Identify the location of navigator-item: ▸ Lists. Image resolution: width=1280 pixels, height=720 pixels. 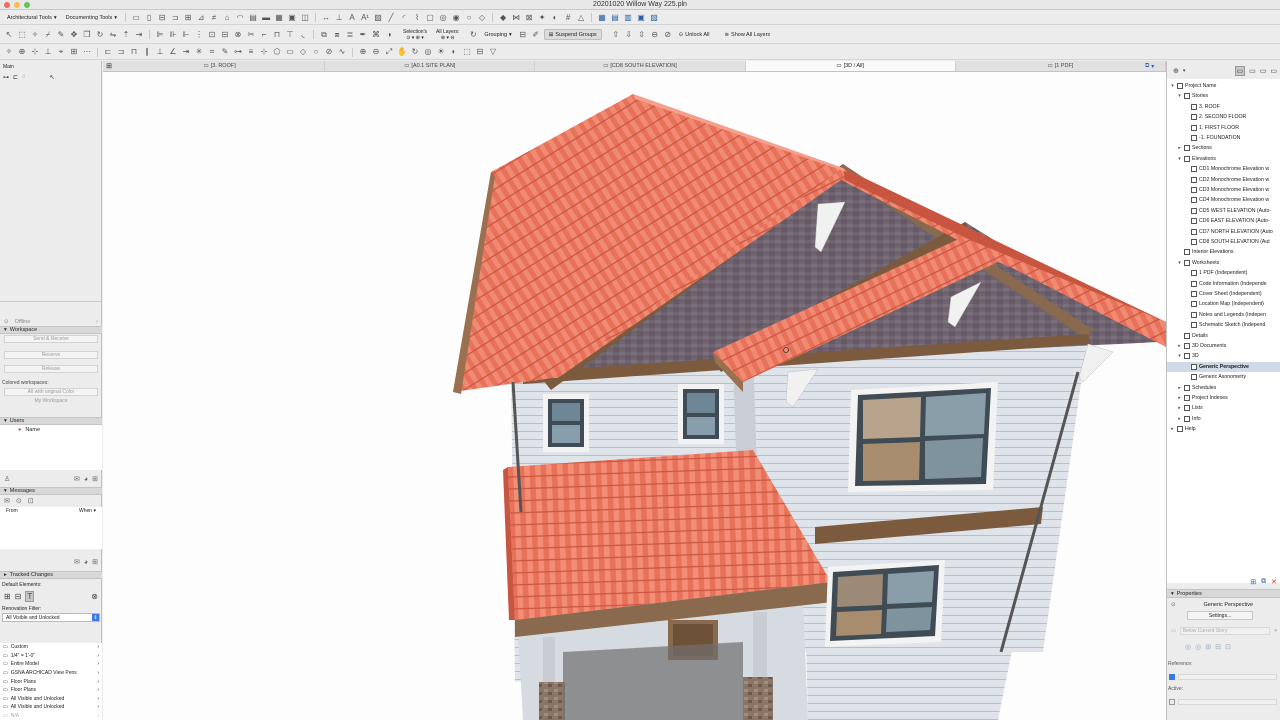
(1223, 408).